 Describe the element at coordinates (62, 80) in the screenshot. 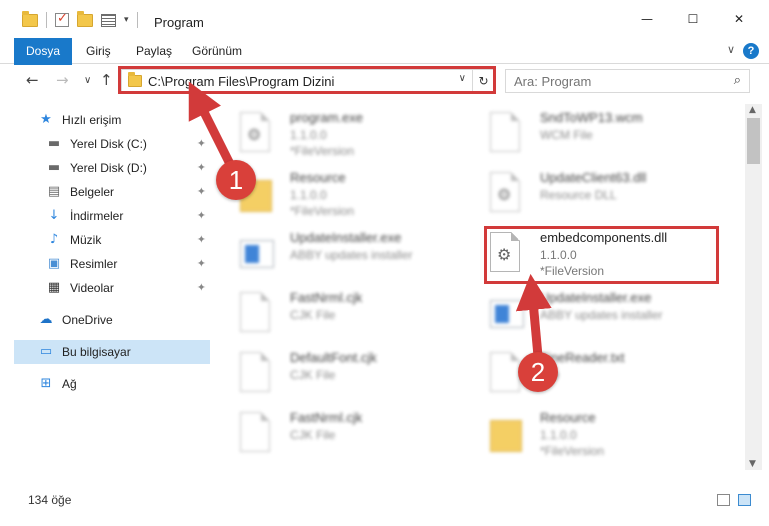

I see `forward-arrow-icon: →` at that location.